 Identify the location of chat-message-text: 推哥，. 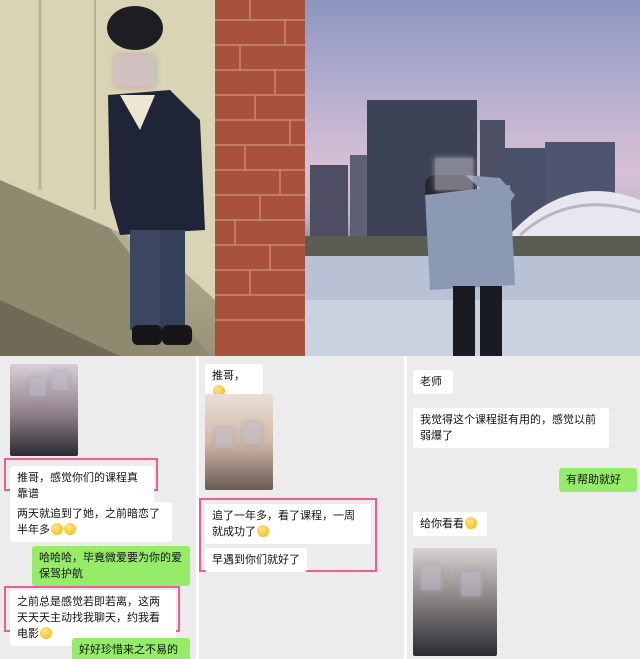
(228, 375).